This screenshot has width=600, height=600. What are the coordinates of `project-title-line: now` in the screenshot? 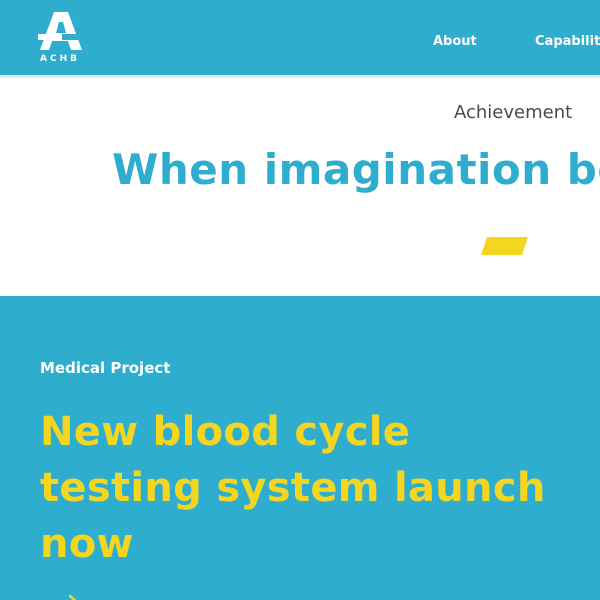 It's located at (87, 544).